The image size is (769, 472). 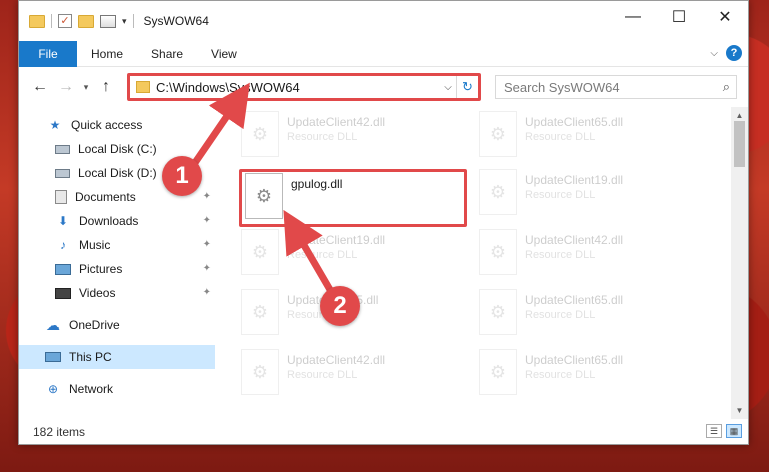 I want to click on title-bar: ✓ ▾ SysWOW64 — ☐ ✕, so click(x=383, y=21).